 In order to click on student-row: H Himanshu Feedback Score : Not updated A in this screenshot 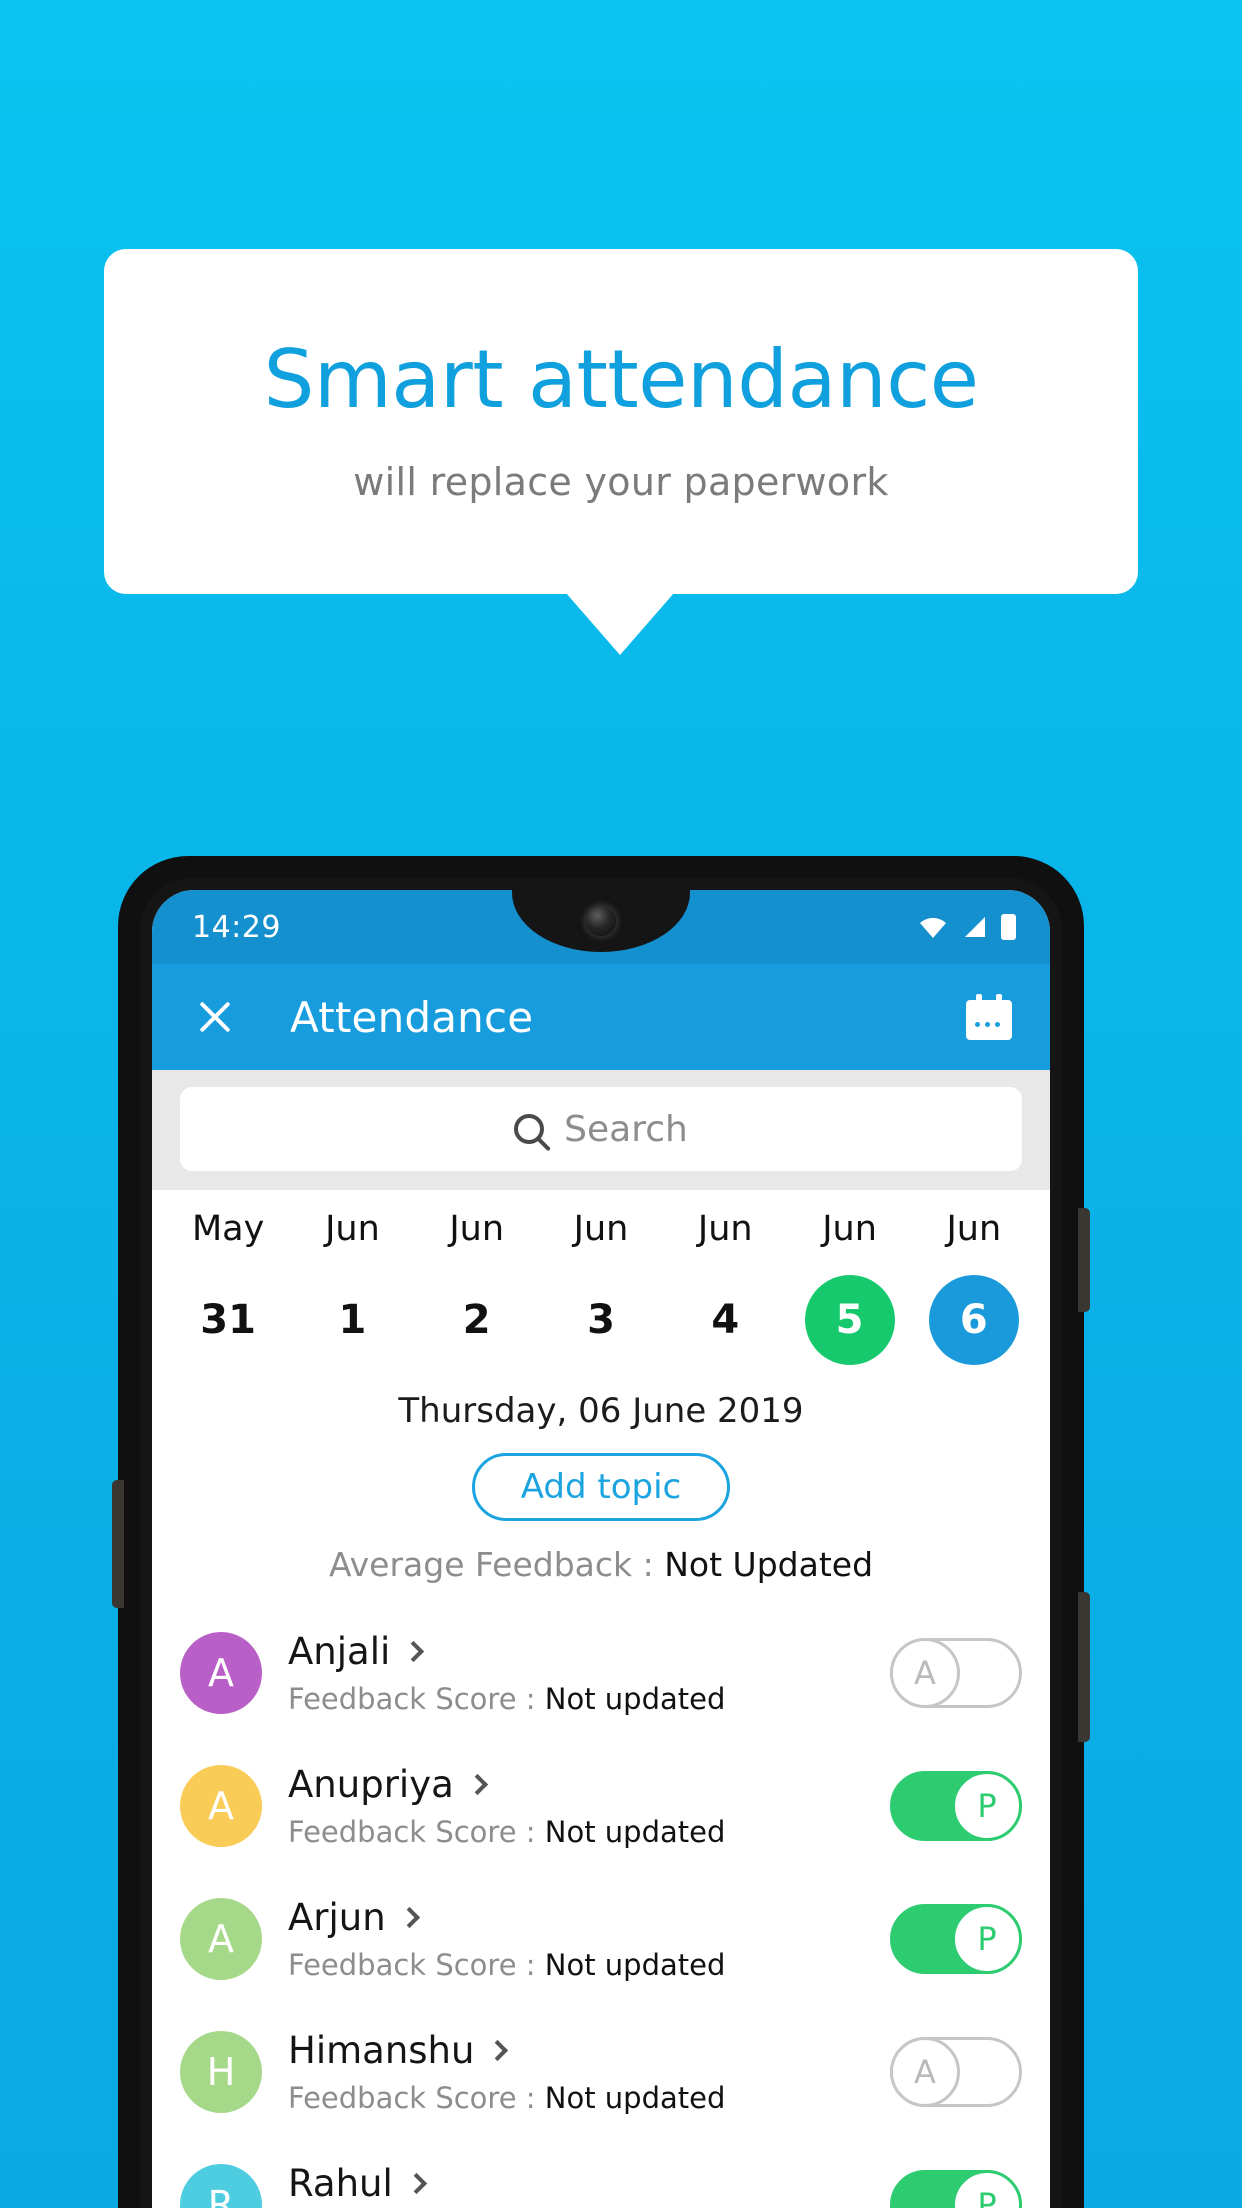, I will do `click(601, 2071)`.